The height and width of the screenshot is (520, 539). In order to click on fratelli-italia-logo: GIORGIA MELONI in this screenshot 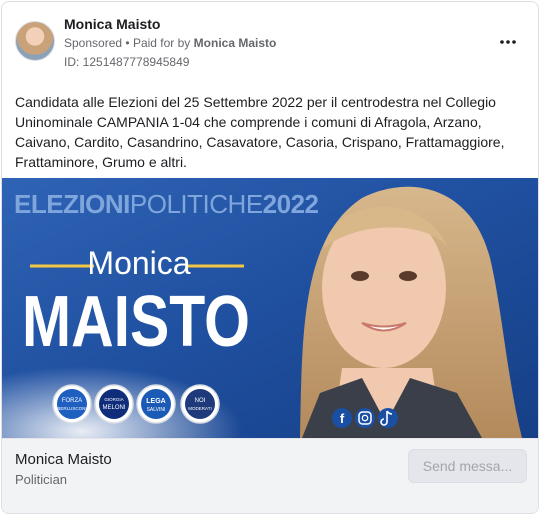, I will do `click(114, 404)`.